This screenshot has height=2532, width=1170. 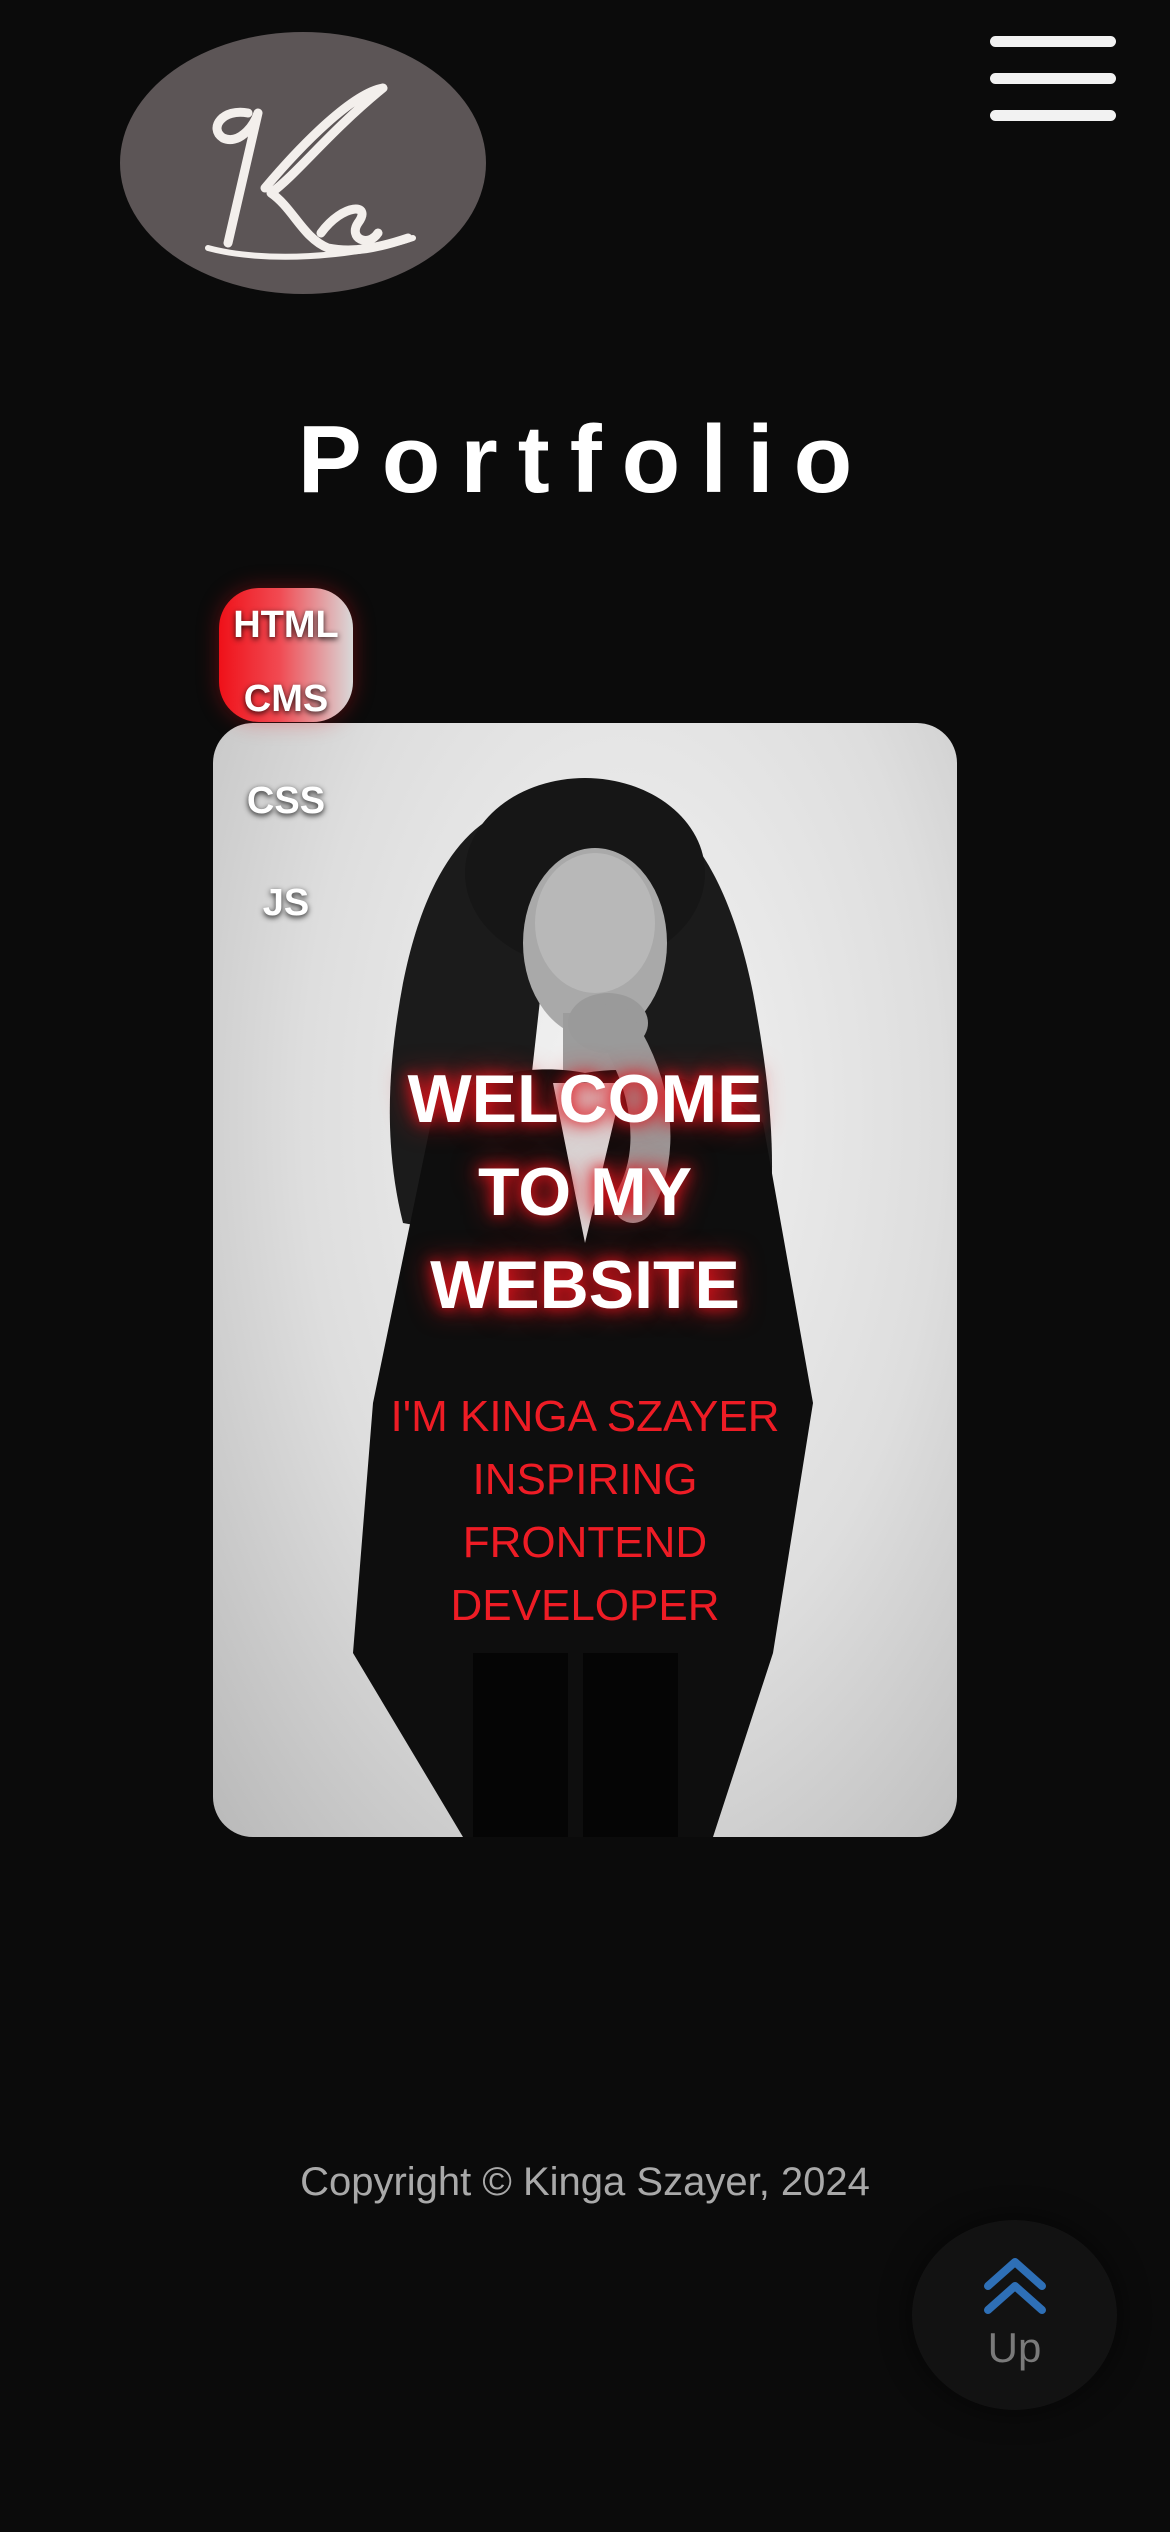 What do you see at coordinates (286, 823) in the screenshot?
I see `tab-css: CSS` at bounding box center [286, 823].